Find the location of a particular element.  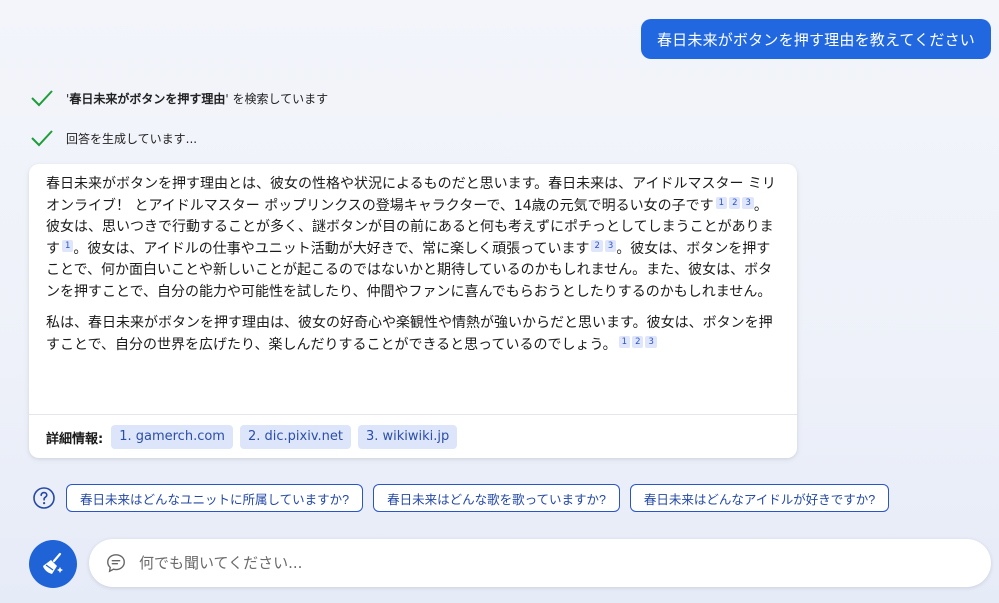

question-circle-icon is located at coordinates (44, 498).